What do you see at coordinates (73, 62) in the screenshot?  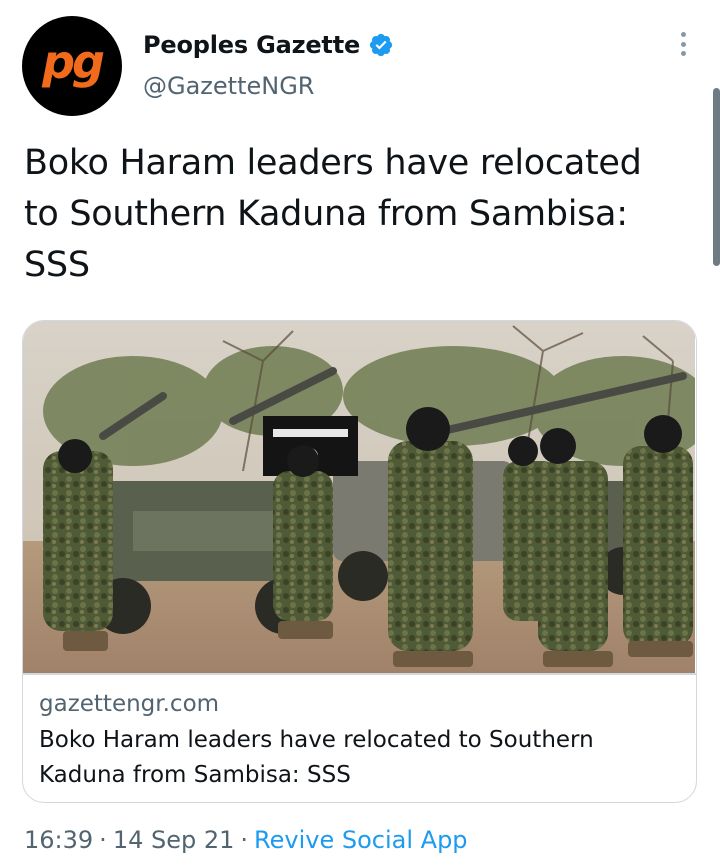 I see `avatar-logo-text: pg` at bounding box center [73, 62].